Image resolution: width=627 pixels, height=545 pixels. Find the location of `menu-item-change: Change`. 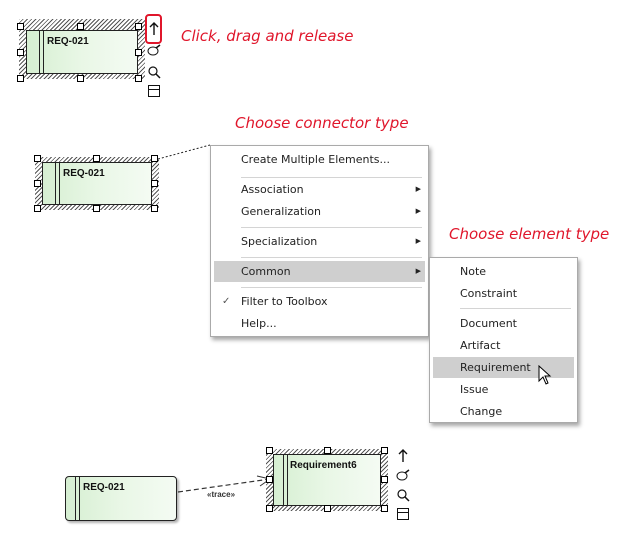

menu-item-change: Change is located at coordinates (503, 411).